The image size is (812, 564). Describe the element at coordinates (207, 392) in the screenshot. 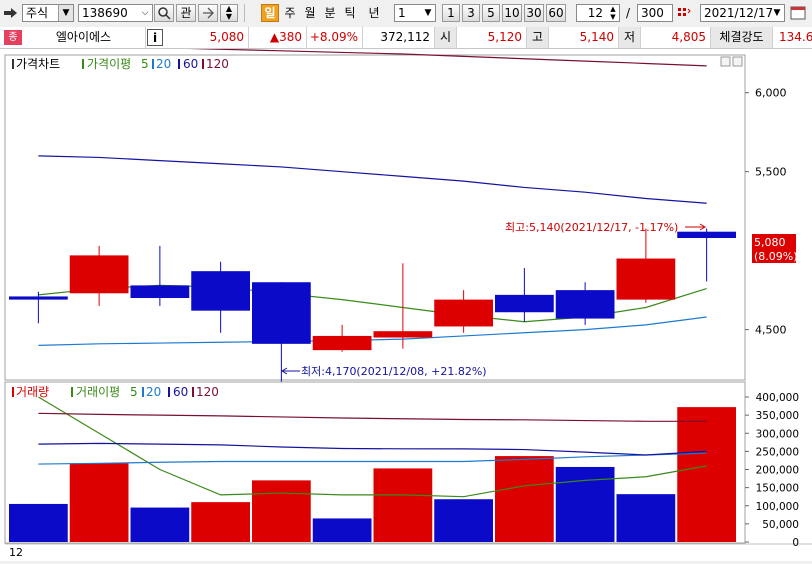

I see `volume-legend-ma120: 120` at that location.